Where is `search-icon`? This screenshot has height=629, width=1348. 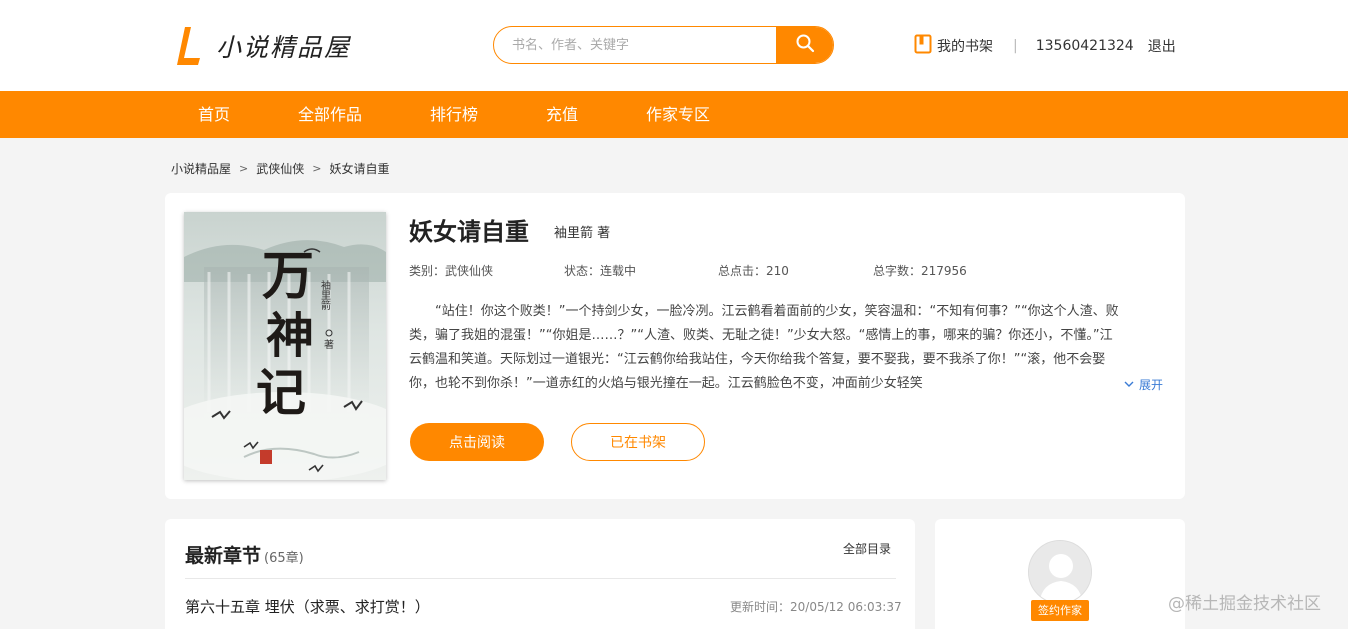
search-icon is located at coordinates (805, 45).